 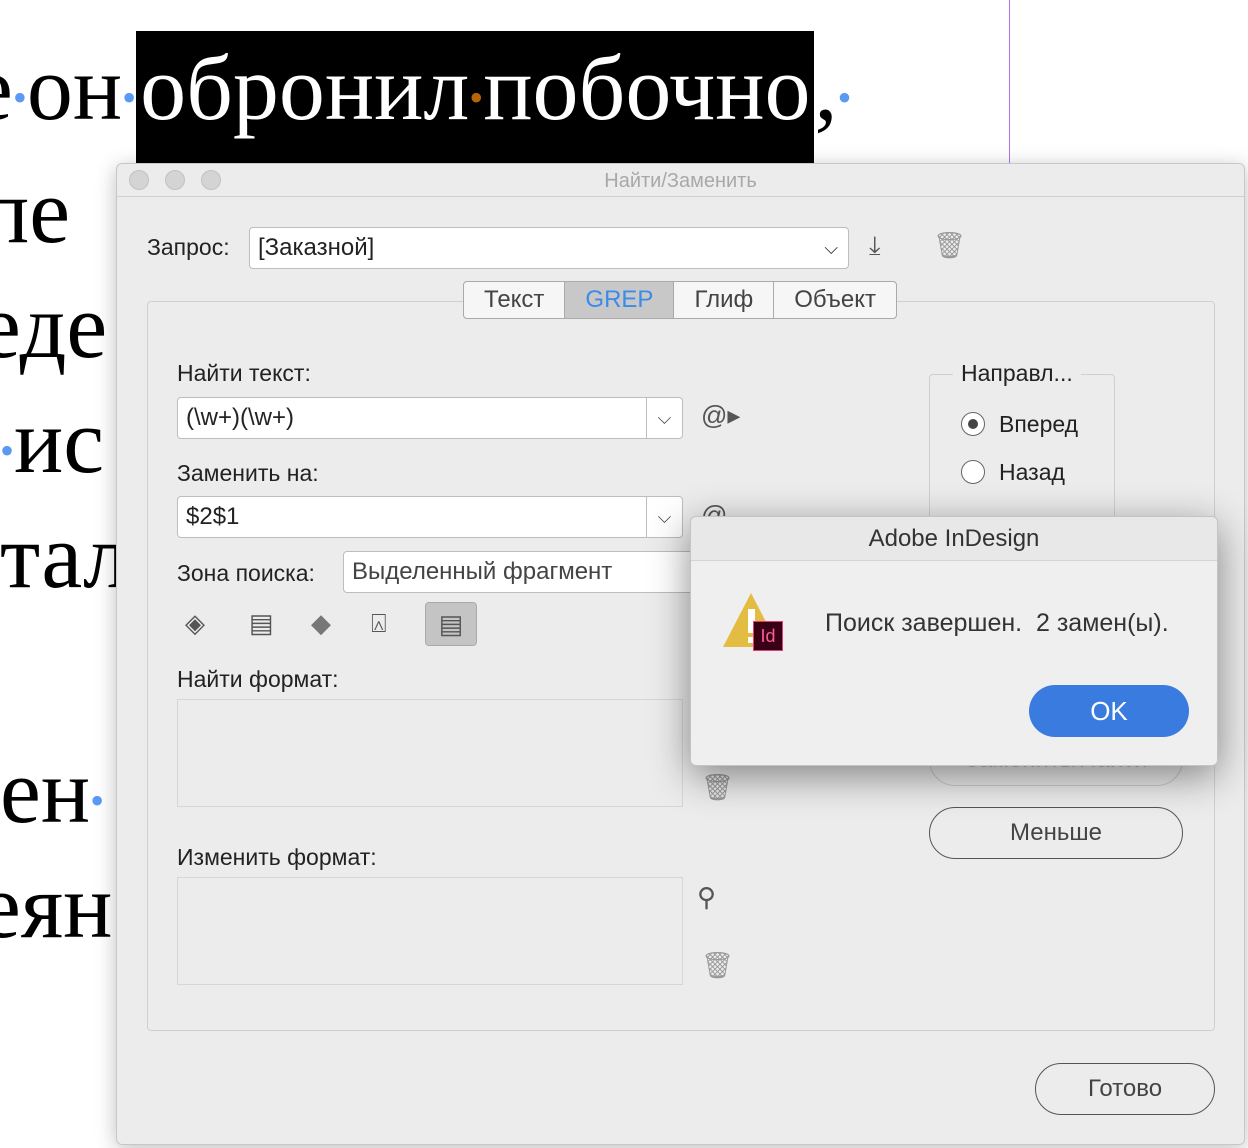 What do you see at coordinates (720, 415) in the screenshot?
I see `special-chars-icon: @▸` at bounding box center [720, 415].